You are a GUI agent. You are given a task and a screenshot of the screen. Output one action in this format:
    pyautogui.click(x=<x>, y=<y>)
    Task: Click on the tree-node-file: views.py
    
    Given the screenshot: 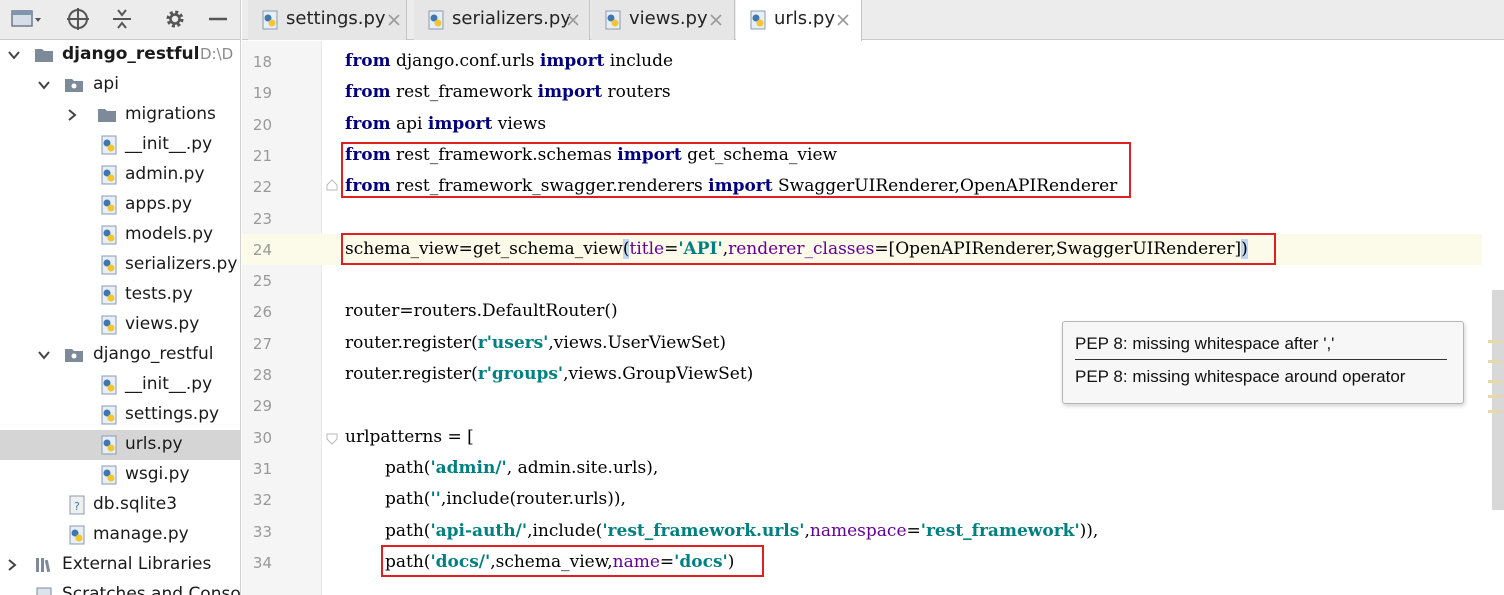 What is the action you would take?
    pyautogui.click(x=120, y=325)
    